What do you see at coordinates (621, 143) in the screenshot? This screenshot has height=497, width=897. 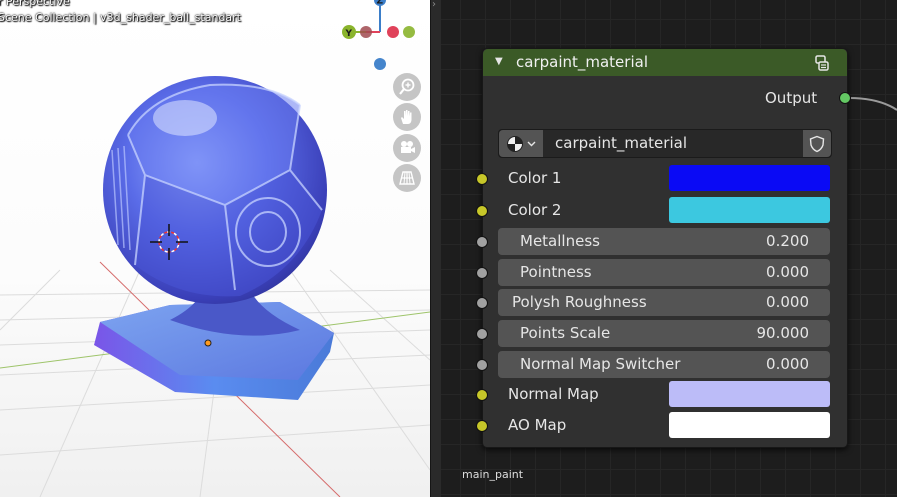 I see `datablock-name: carpaint_material` at bounding box center [621, 143].